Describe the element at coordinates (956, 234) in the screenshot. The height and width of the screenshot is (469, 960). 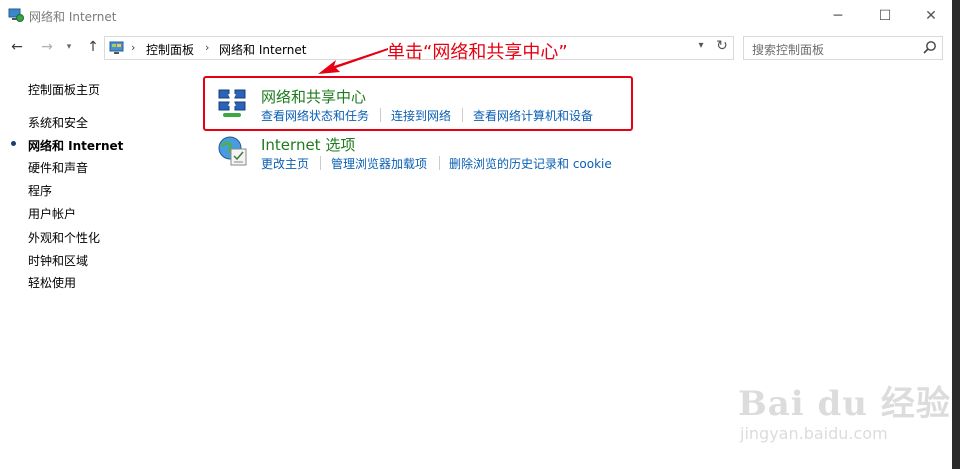
I see `window-edge` at that location.